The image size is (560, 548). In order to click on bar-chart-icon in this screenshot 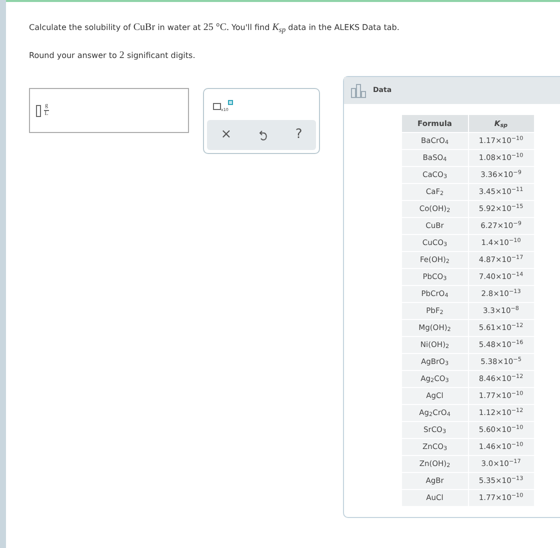, I will do `click(359, 91)`.